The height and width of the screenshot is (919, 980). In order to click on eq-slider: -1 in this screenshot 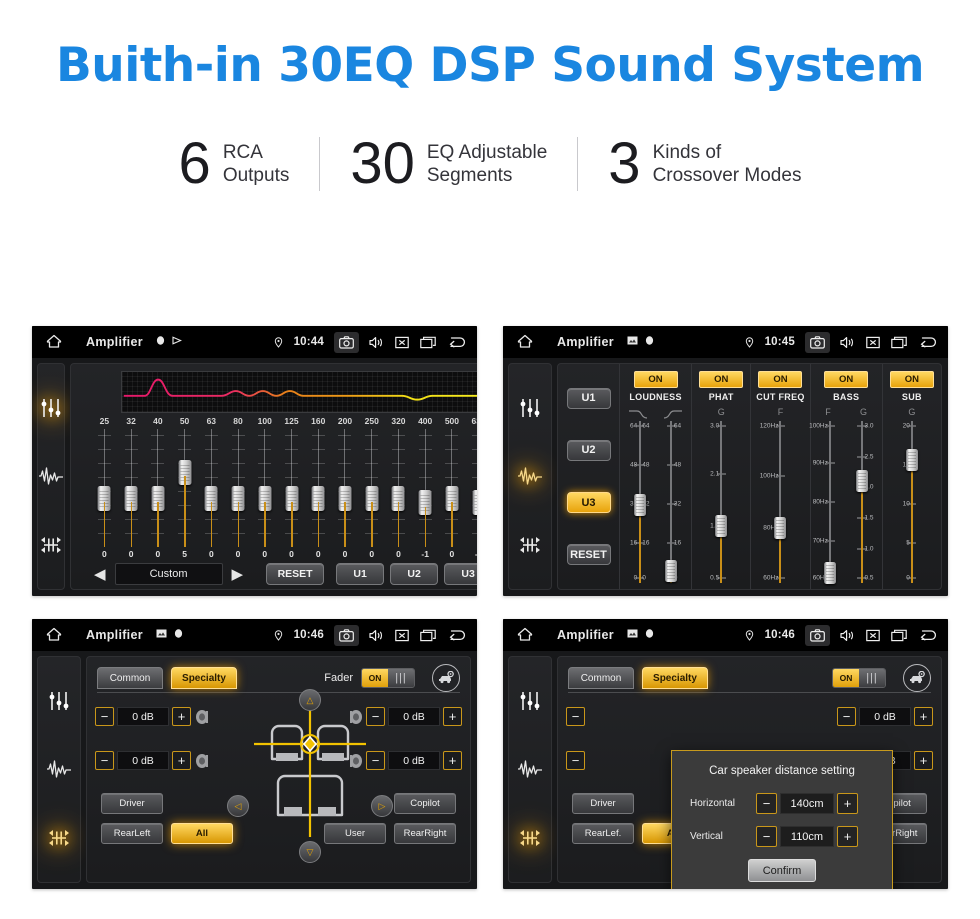, I will do `click(425, 494)`.